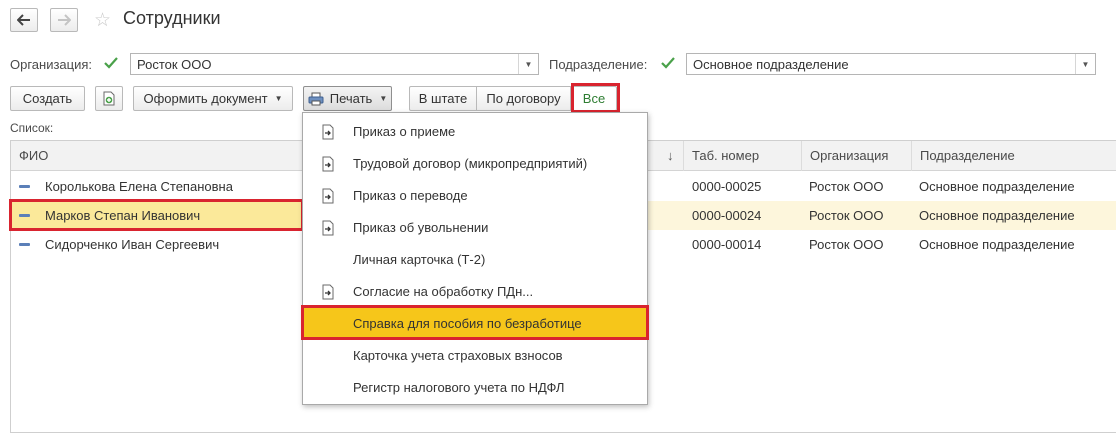 Image resolution: width=1116 pixels, height=433 pixels. I want to click on organization-label: Организация:, so click(51, 64).